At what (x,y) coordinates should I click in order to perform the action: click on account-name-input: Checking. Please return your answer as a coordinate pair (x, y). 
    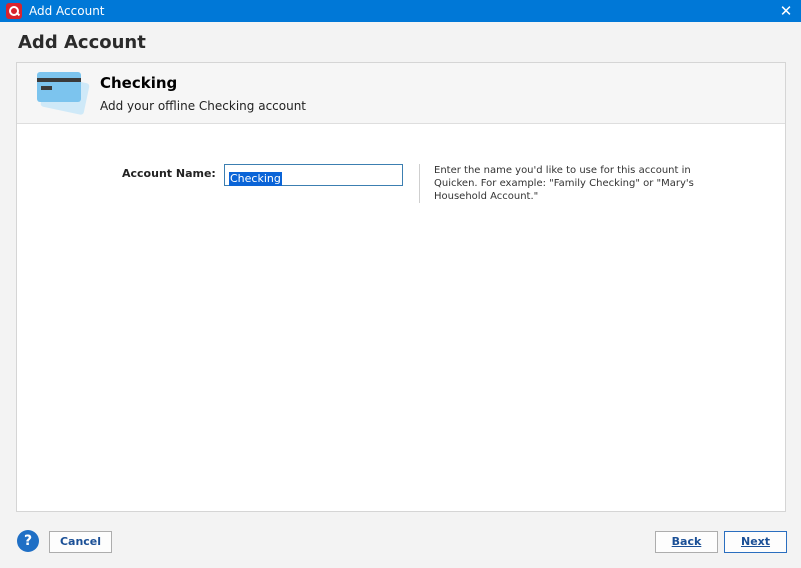
    Looking at the image, I should click on (313, 175).